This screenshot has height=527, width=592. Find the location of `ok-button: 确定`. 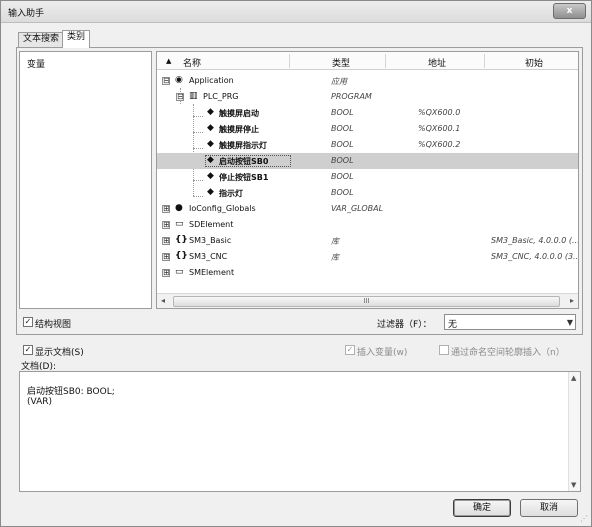

ok-button: 确定 is located at coordinates (482, 508).